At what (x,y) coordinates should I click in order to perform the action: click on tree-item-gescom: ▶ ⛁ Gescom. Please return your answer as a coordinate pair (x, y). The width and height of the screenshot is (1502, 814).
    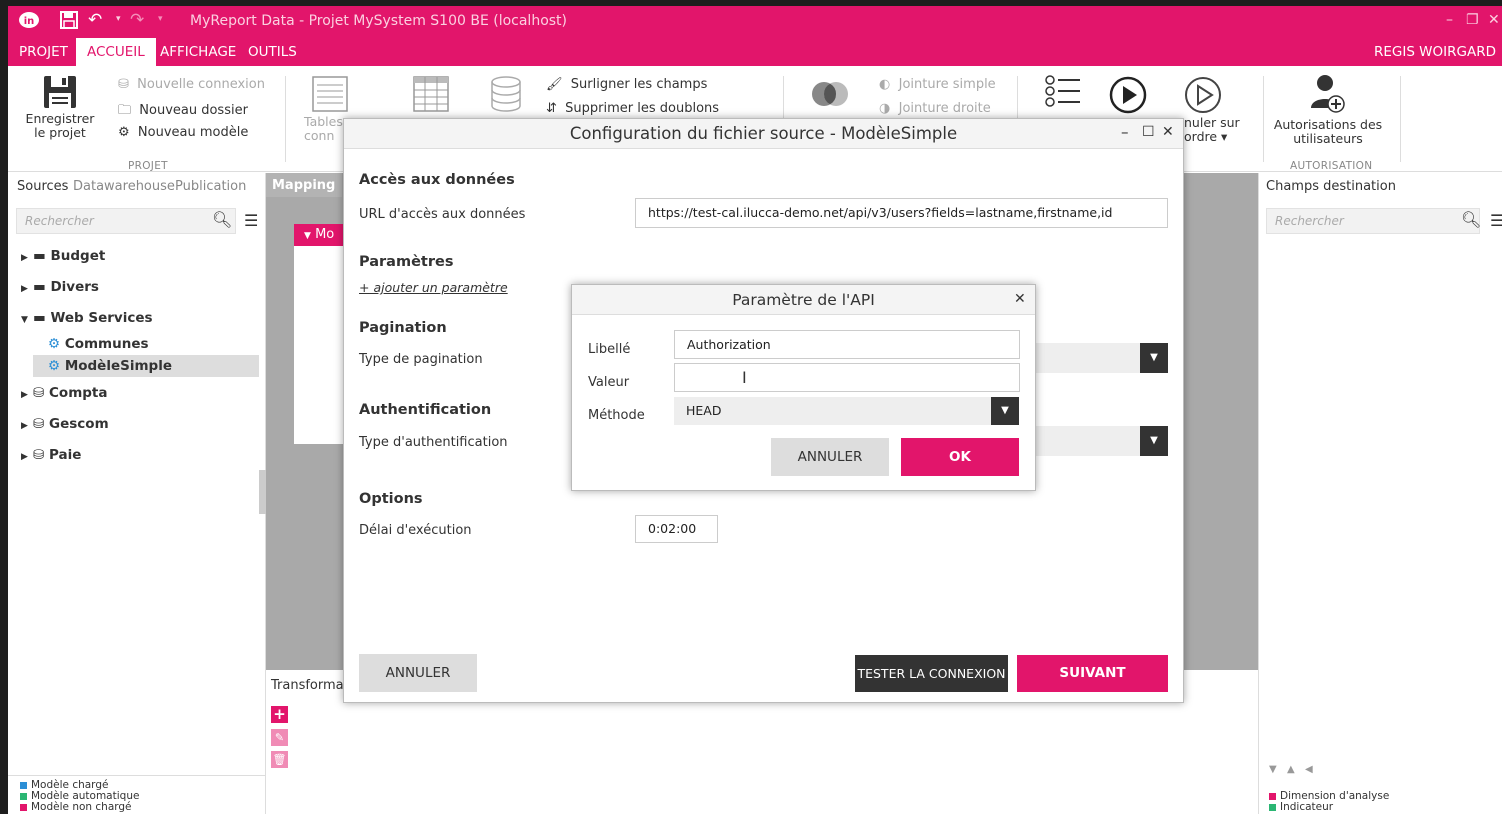
    Looking at the image, I should click on (65, 424).